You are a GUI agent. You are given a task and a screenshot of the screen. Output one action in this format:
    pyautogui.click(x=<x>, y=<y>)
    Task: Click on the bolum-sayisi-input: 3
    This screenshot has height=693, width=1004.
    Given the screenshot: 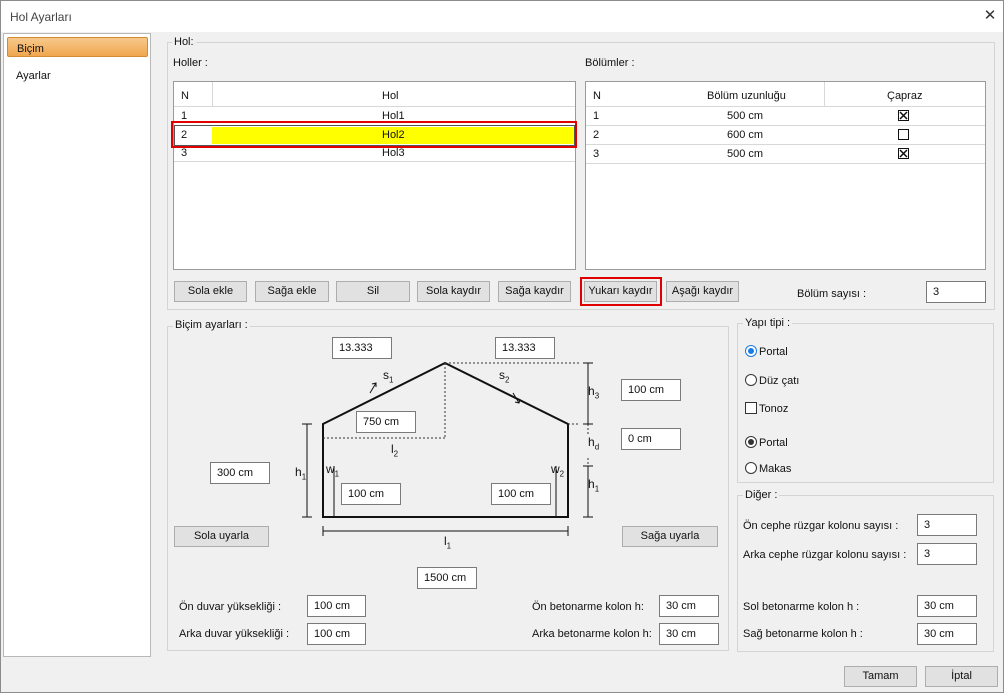 What is the action you would take?
    pyautogui.click(x=956, y=292)
    